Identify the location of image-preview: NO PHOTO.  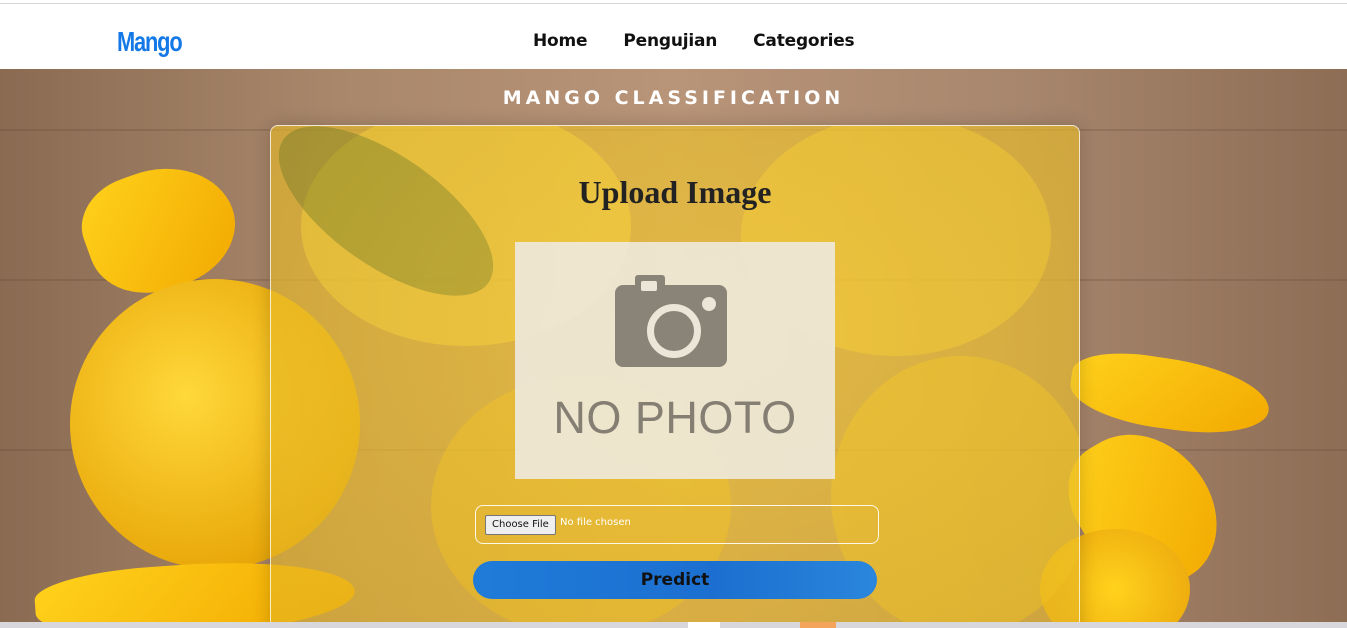
(675, 360).